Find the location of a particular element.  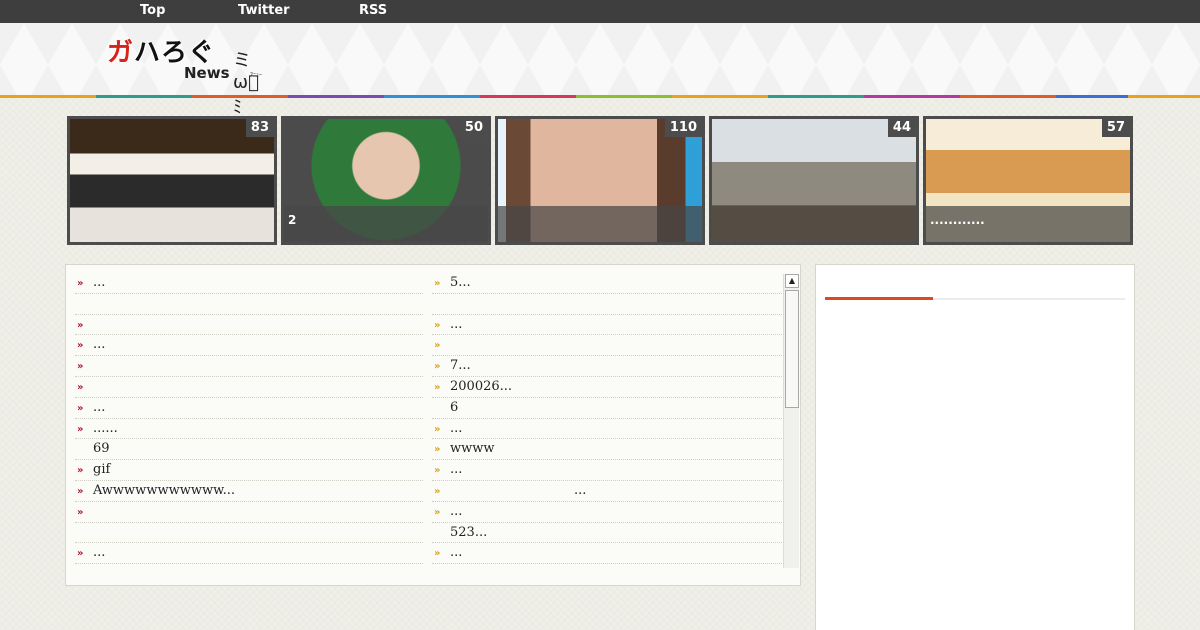

article-list-item: 6 is located at coordinates (608, 408).